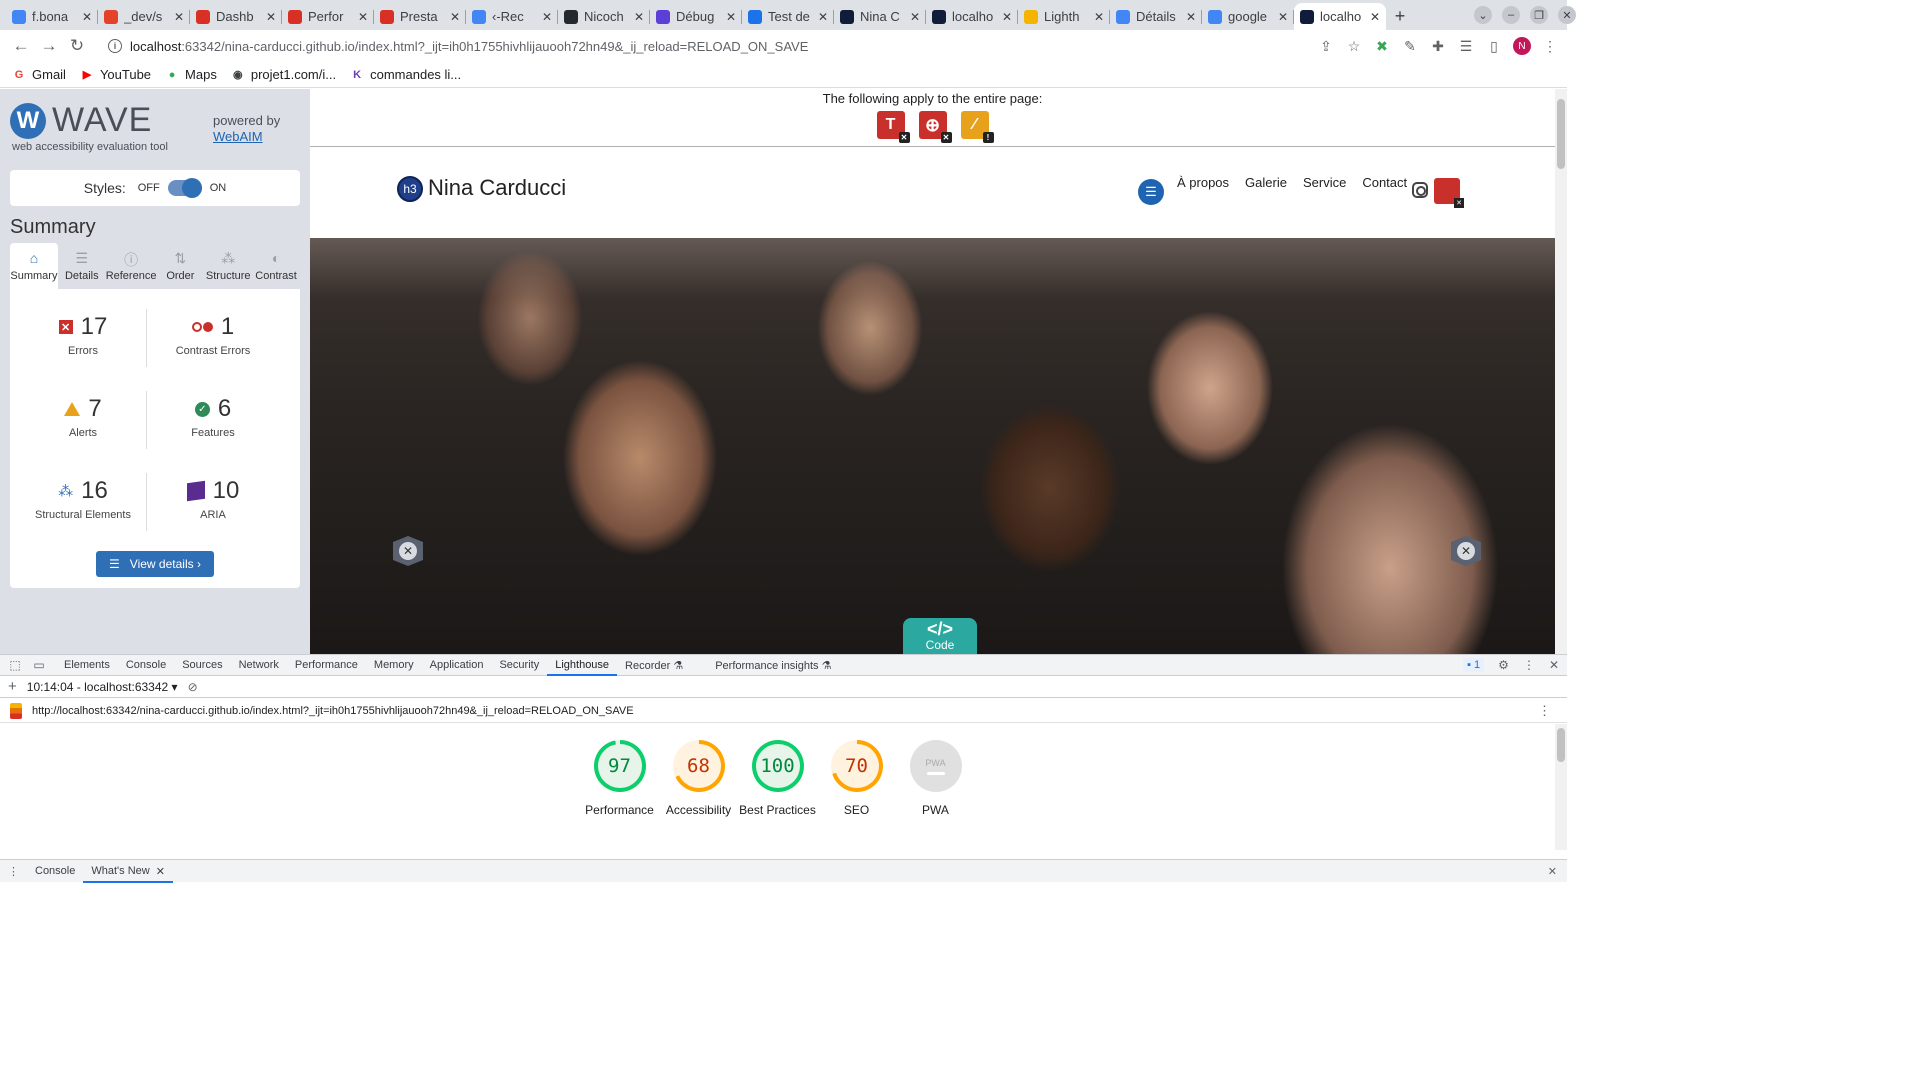 This screenshot has width=1920, height=1080. Describe the element at coordinates (213, 417) in the screenshot. I see `features-stat: ✓ 6 Features` at that location.